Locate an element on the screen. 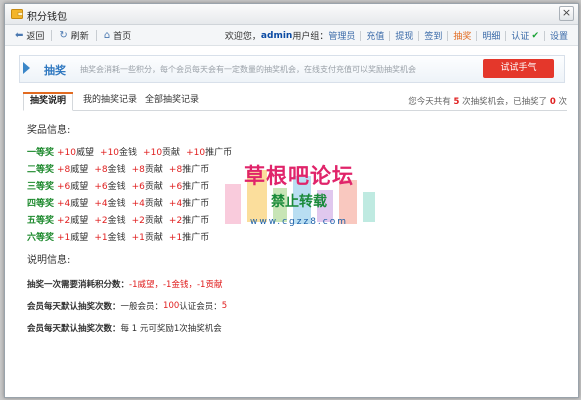  prize-reward: +2金钱 is located at coordinates (109, 219).